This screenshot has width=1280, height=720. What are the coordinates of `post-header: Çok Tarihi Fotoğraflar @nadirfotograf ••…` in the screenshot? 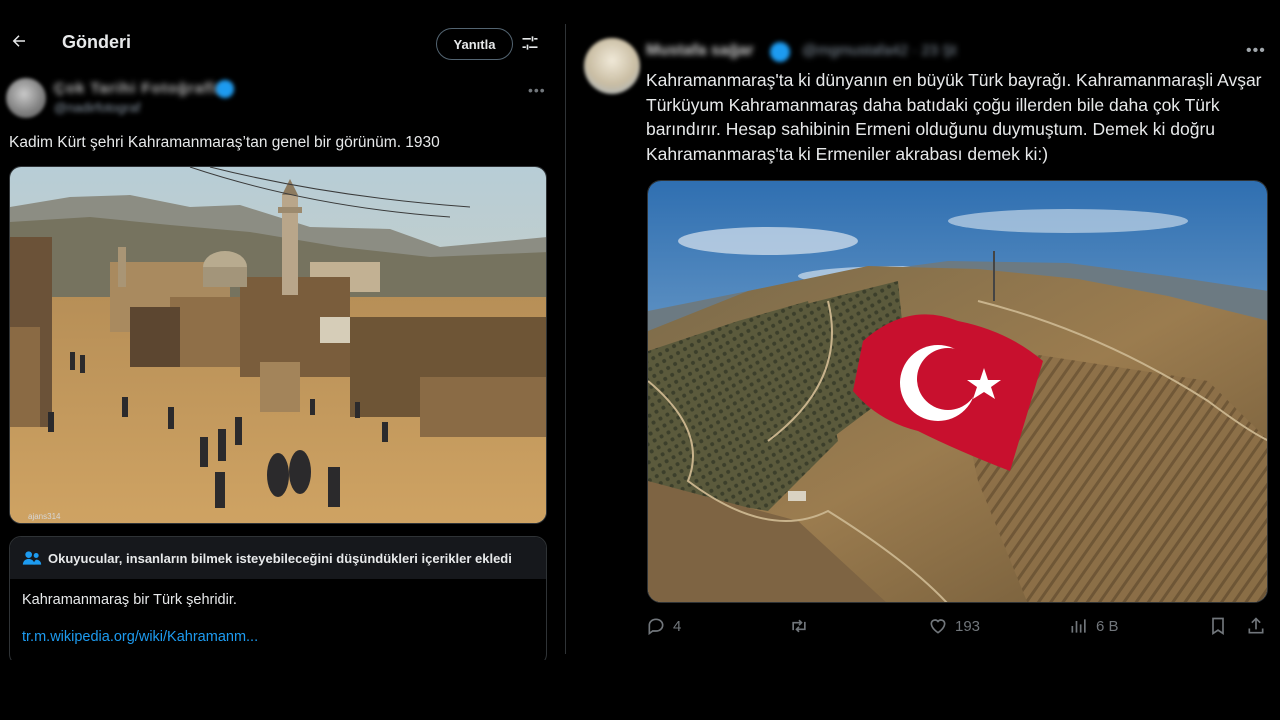 It's located at (279, 101).